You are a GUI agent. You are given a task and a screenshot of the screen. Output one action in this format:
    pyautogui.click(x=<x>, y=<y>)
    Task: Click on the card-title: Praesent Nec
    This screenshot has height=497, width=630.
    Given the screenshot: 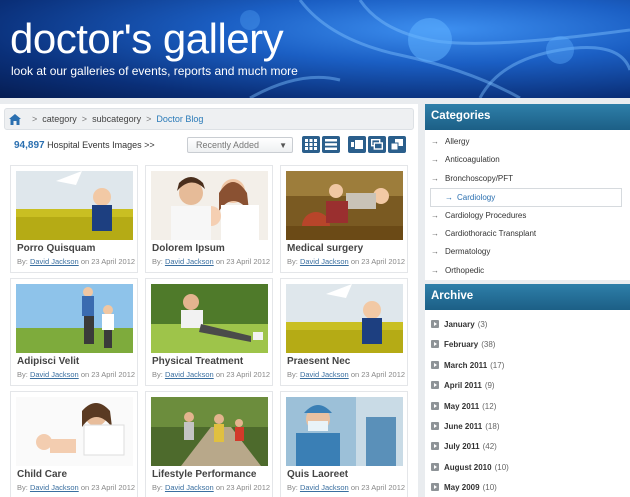 What is the action you would take?
    pyautogui.click(x=318, y=361)
    